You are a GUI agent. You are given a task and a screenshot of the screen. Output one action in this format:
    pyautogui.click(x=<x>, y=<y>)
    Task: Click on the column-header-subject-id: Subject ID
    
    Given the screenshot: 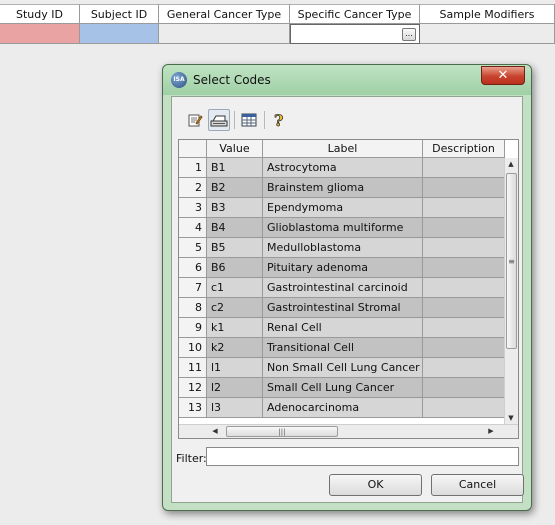 What is the action you would take?
    pyautogui.click(x=119, y=14)
    